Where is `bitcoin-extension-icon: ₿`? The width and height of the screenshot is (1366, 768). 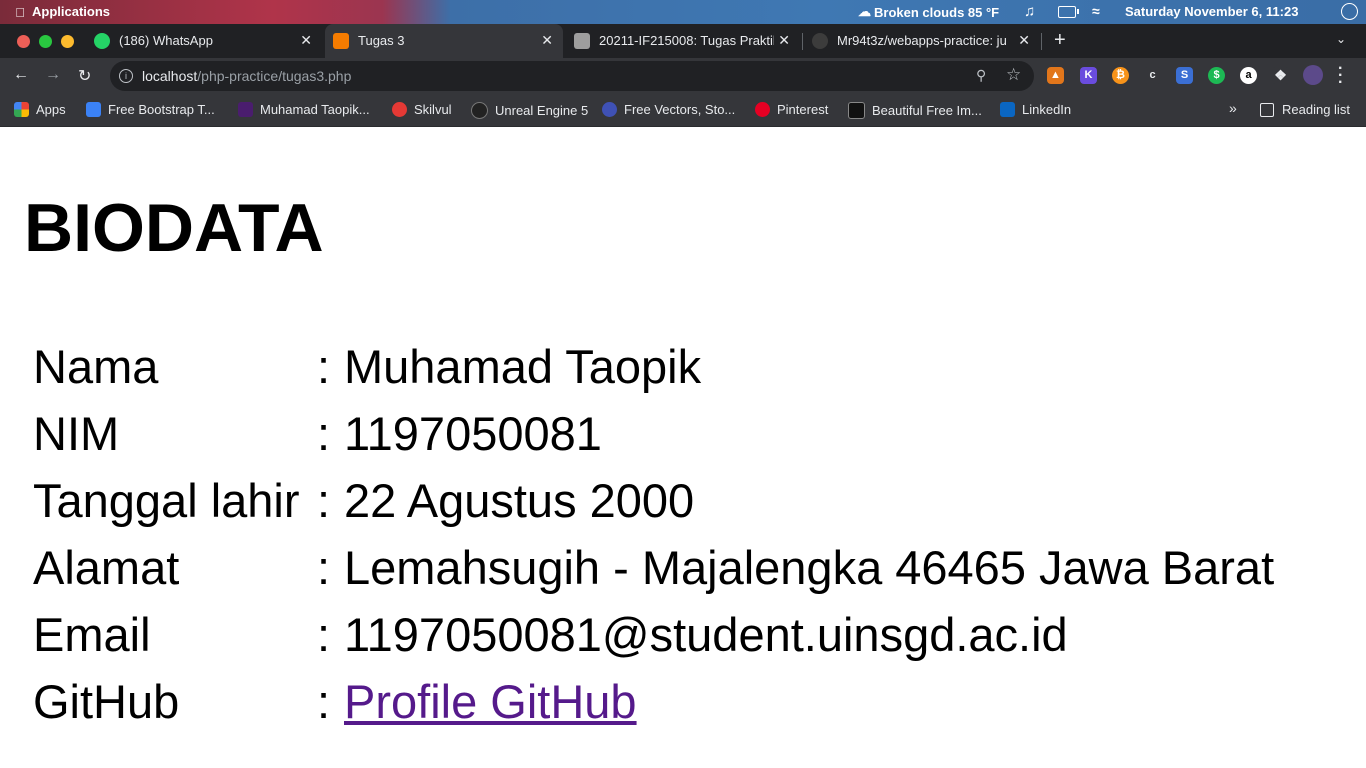
bitcoin-extension-icon: ₿ is located at coordinates (1120, 75).